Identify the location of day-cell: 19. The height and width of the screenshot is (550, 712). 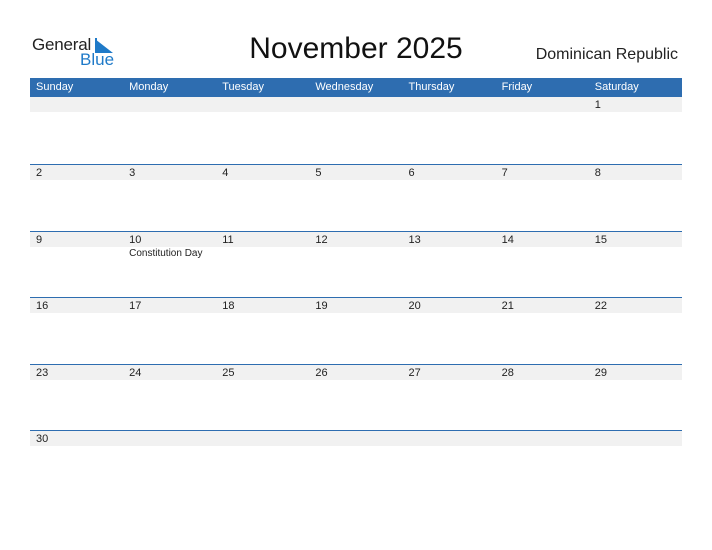
(355, 330).